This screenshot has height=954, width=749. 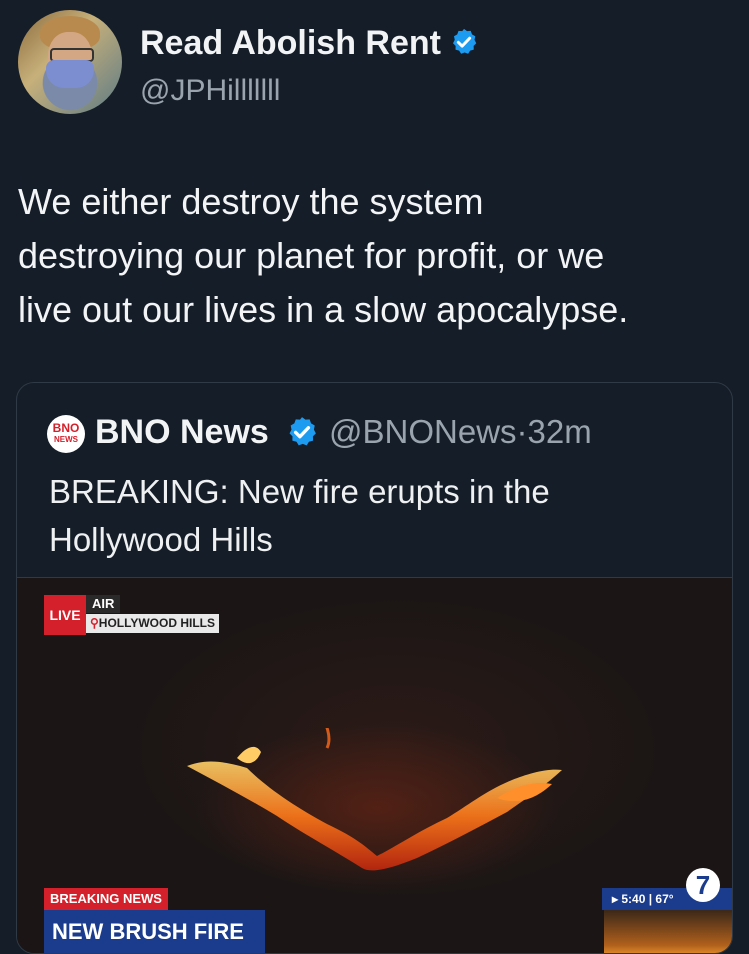 What do you see at coordinates (70, 62) in the screenshot?
I see `author-avatar` at bounding box center [70, 62].